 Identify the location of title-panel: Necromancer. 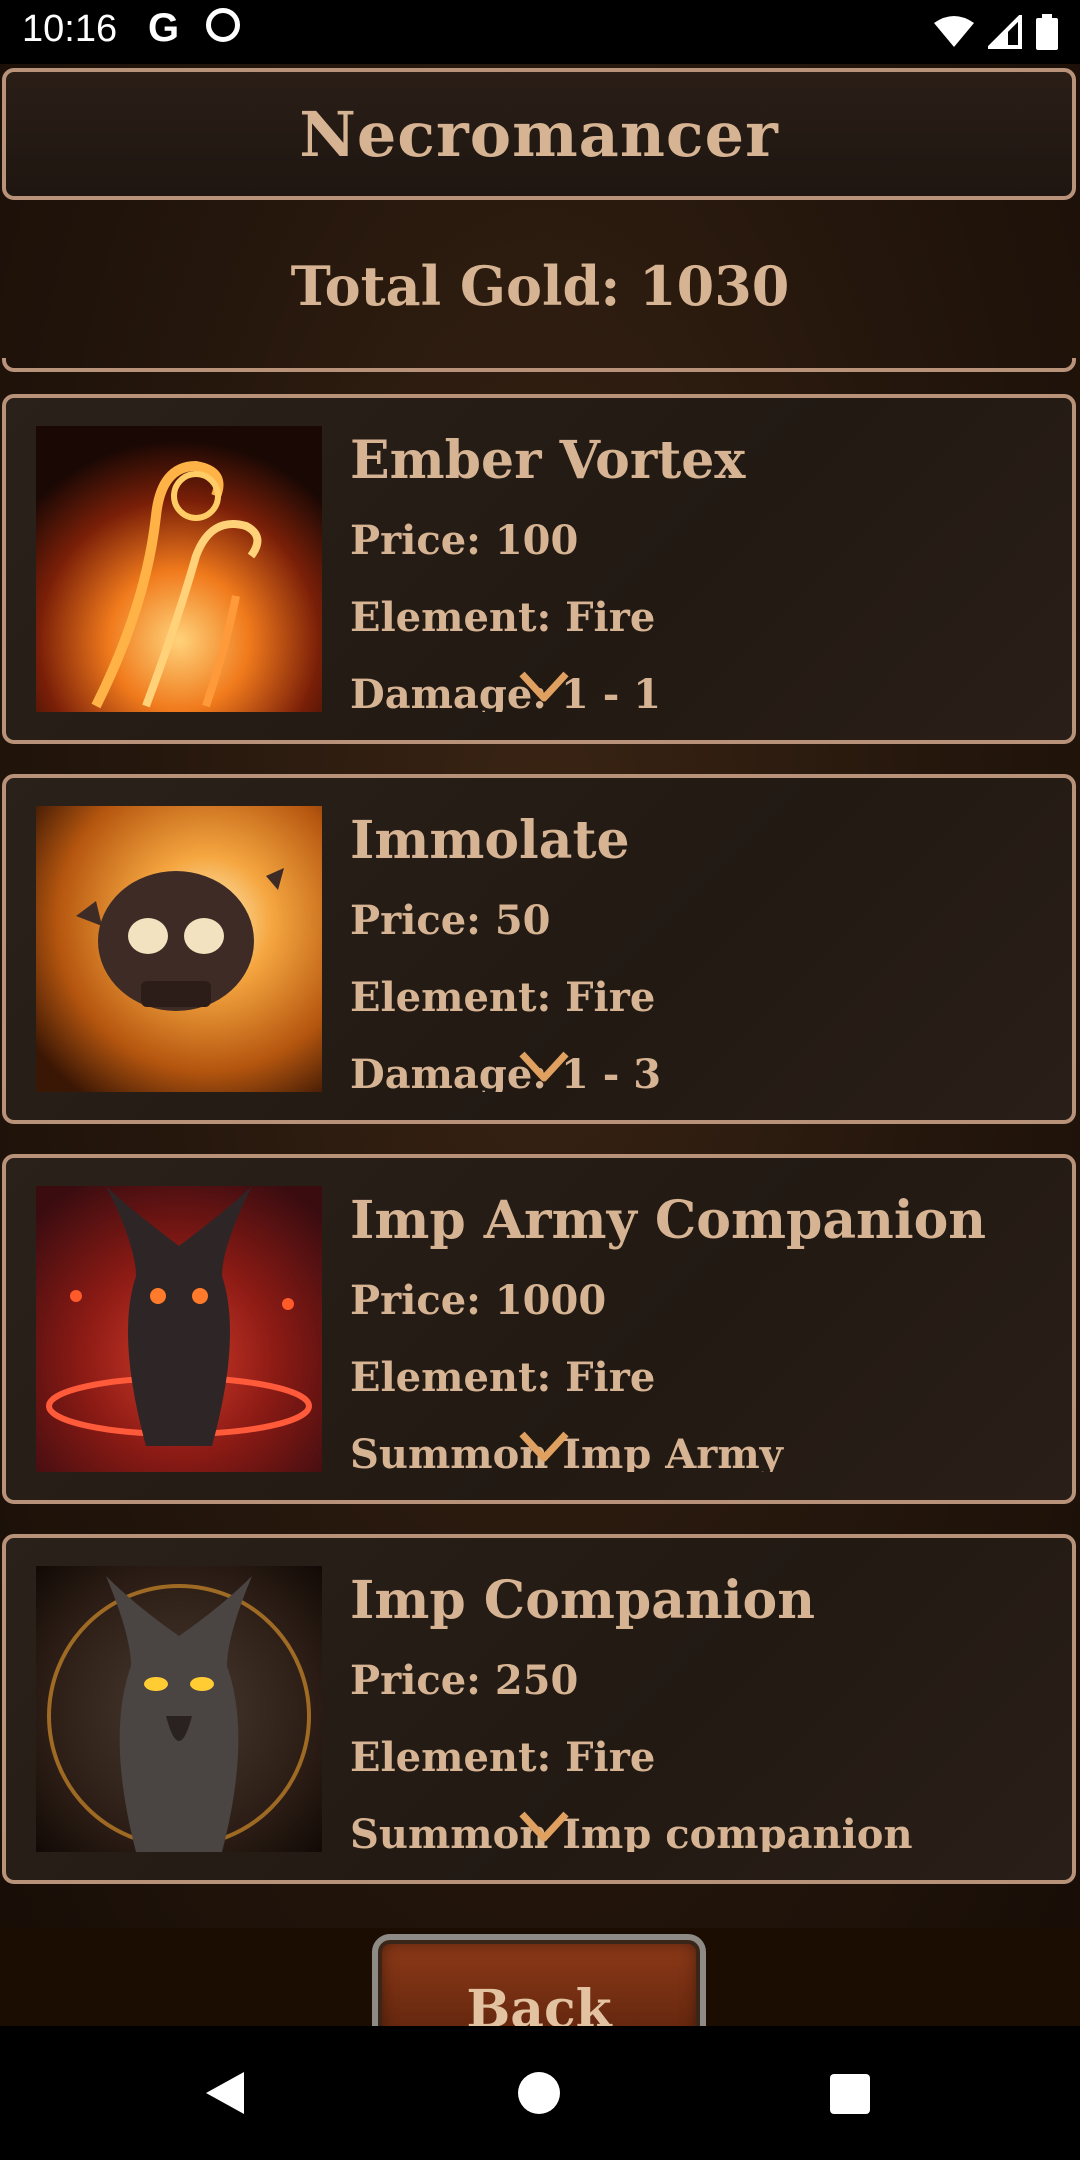
(539, 134).